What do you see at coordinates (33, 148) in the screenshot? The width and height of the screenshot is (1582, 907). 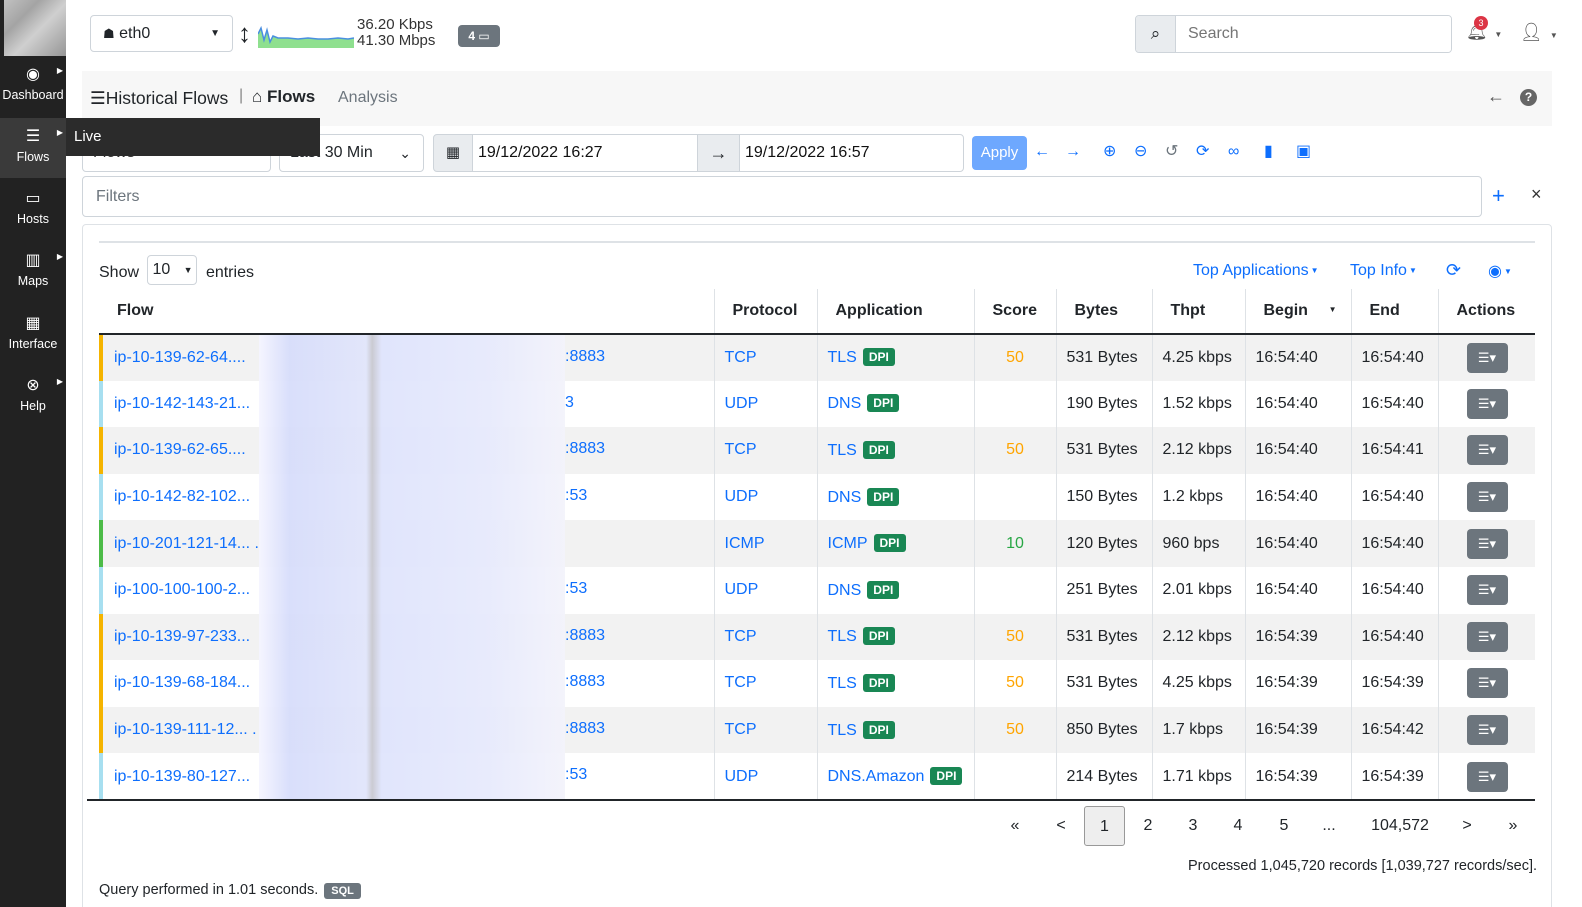 I see `sidebar-item-flows: ☰ Flows ▶` at bounding box center [33, 148].